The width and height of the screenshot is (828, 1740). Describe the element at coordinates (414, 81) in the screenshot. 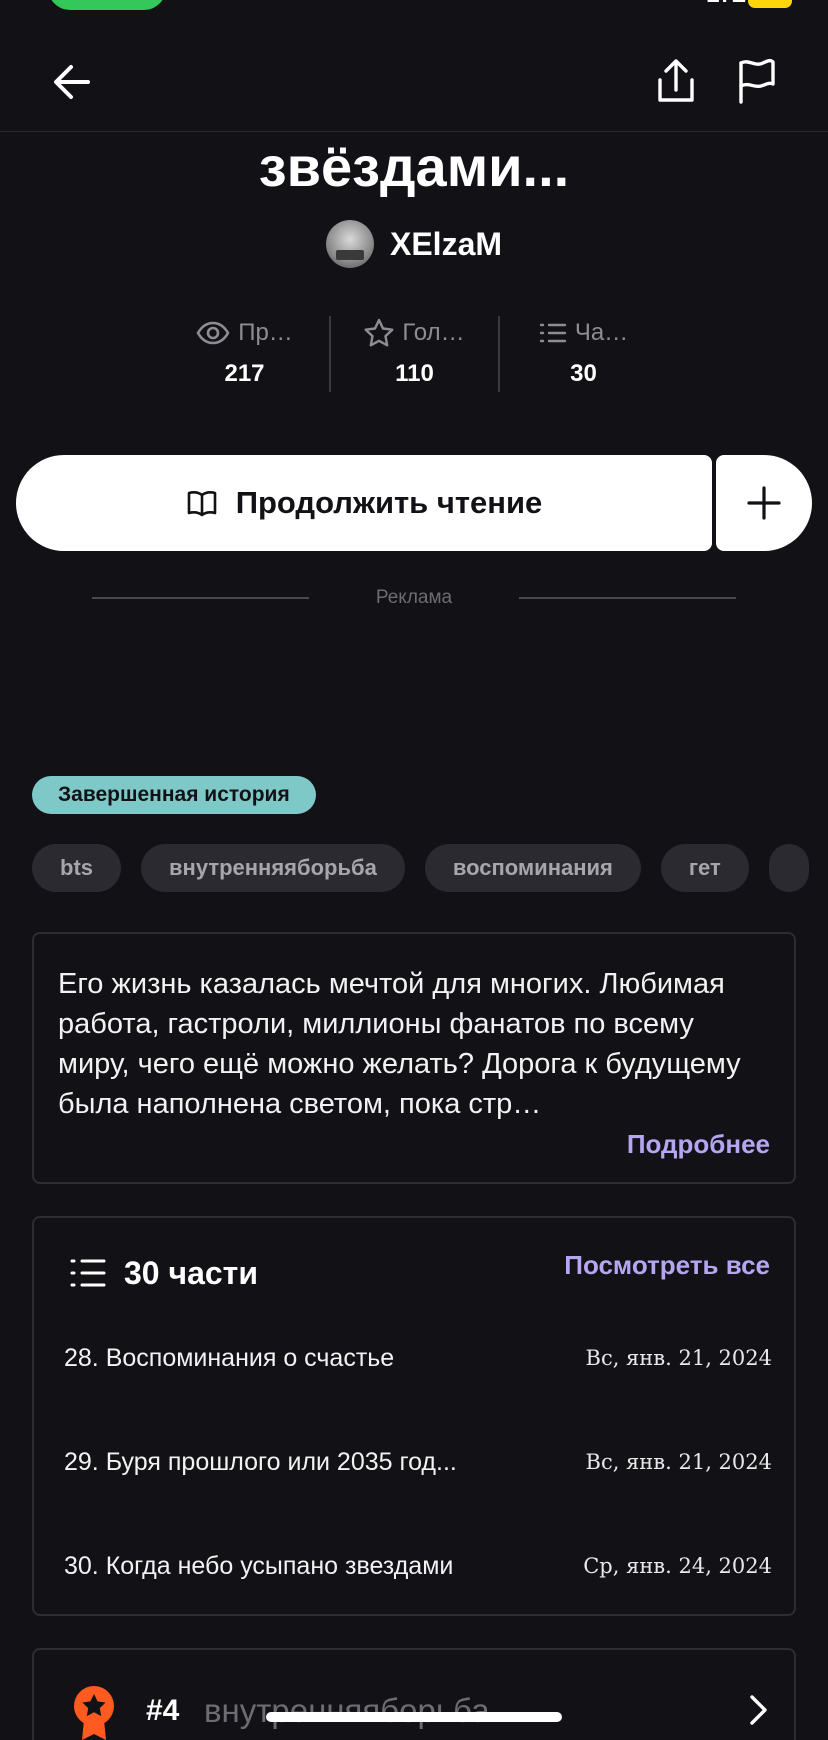

I see `top-nav` at that location.